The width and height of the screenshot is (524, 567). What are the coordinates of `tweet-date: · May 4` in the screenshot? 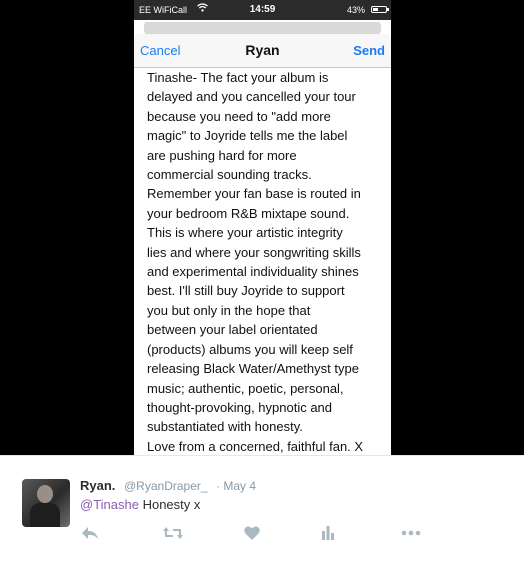 It's located at (236, 486).